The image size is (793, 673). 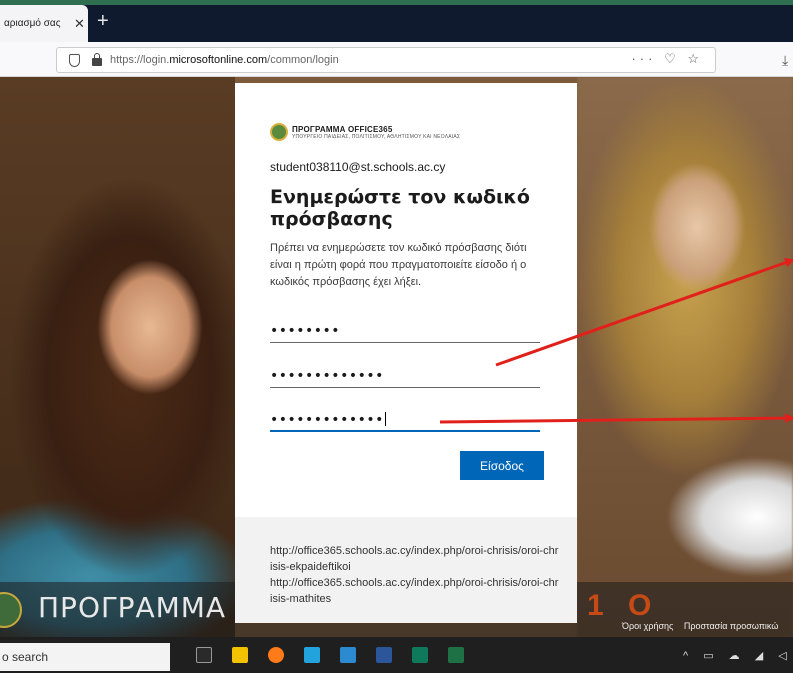 What do you see at coordinates (358, 167) in the screenshot?
I see `user-email: student038110@st.schools.ac.cy` at bounding box center [358, 167].